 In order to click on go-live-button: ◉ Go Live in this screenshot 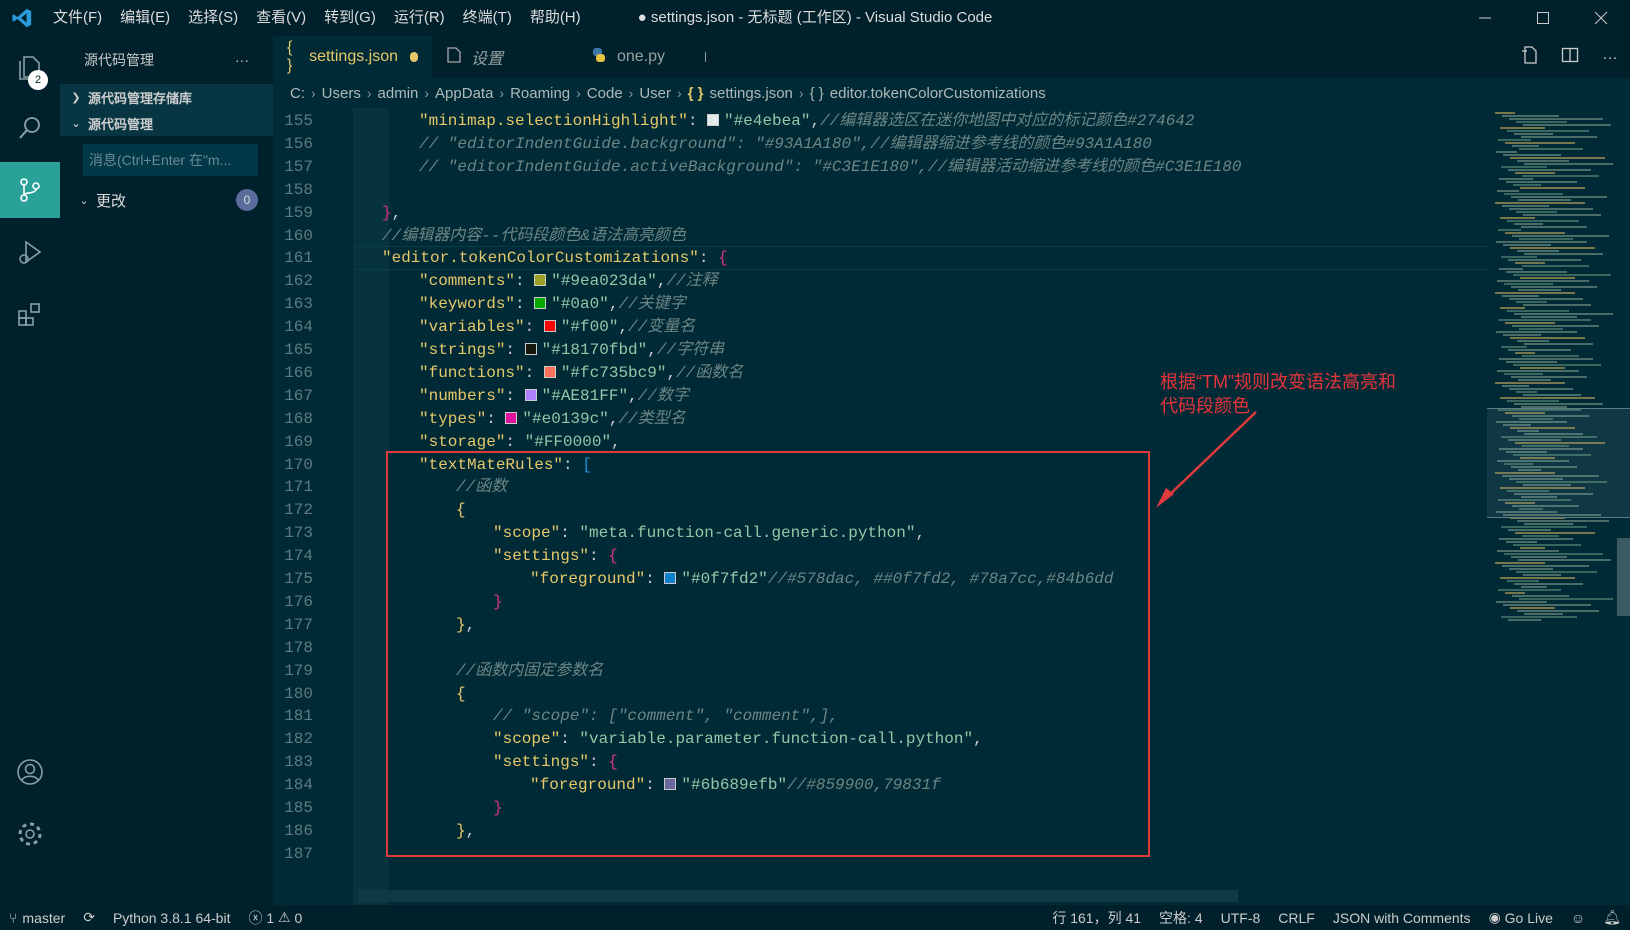, I will do `click(1521, 917)`.